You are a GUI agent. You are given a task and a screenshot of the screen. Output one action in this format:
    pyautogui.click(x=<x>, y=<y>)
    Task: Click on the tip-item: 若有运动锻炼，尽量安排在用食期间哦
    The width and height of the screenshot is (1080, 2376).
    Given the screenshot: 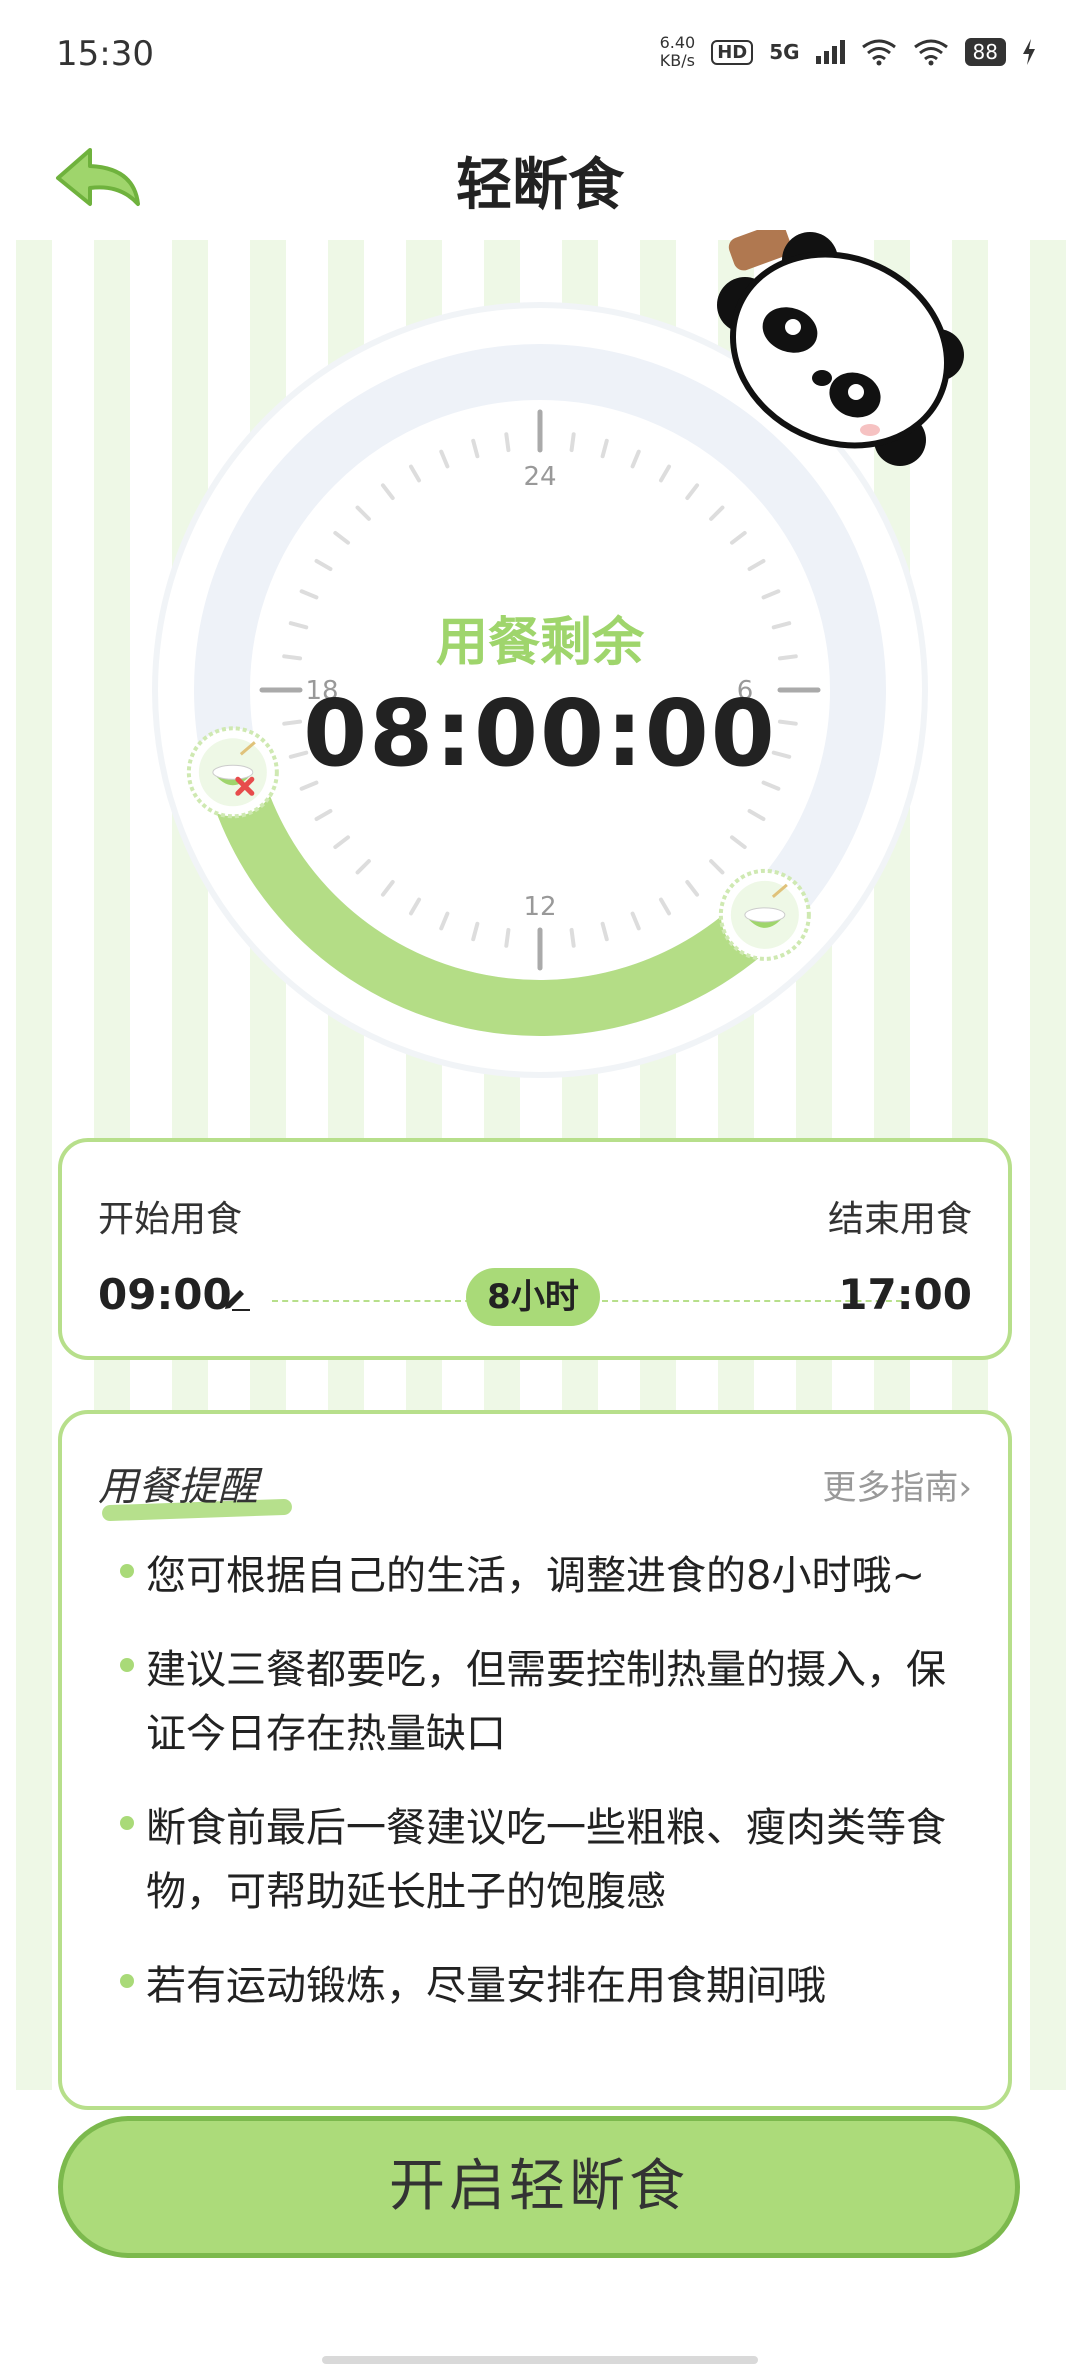 What is the action you would take?
    pyautogui.click(x=537, y=1986)
    